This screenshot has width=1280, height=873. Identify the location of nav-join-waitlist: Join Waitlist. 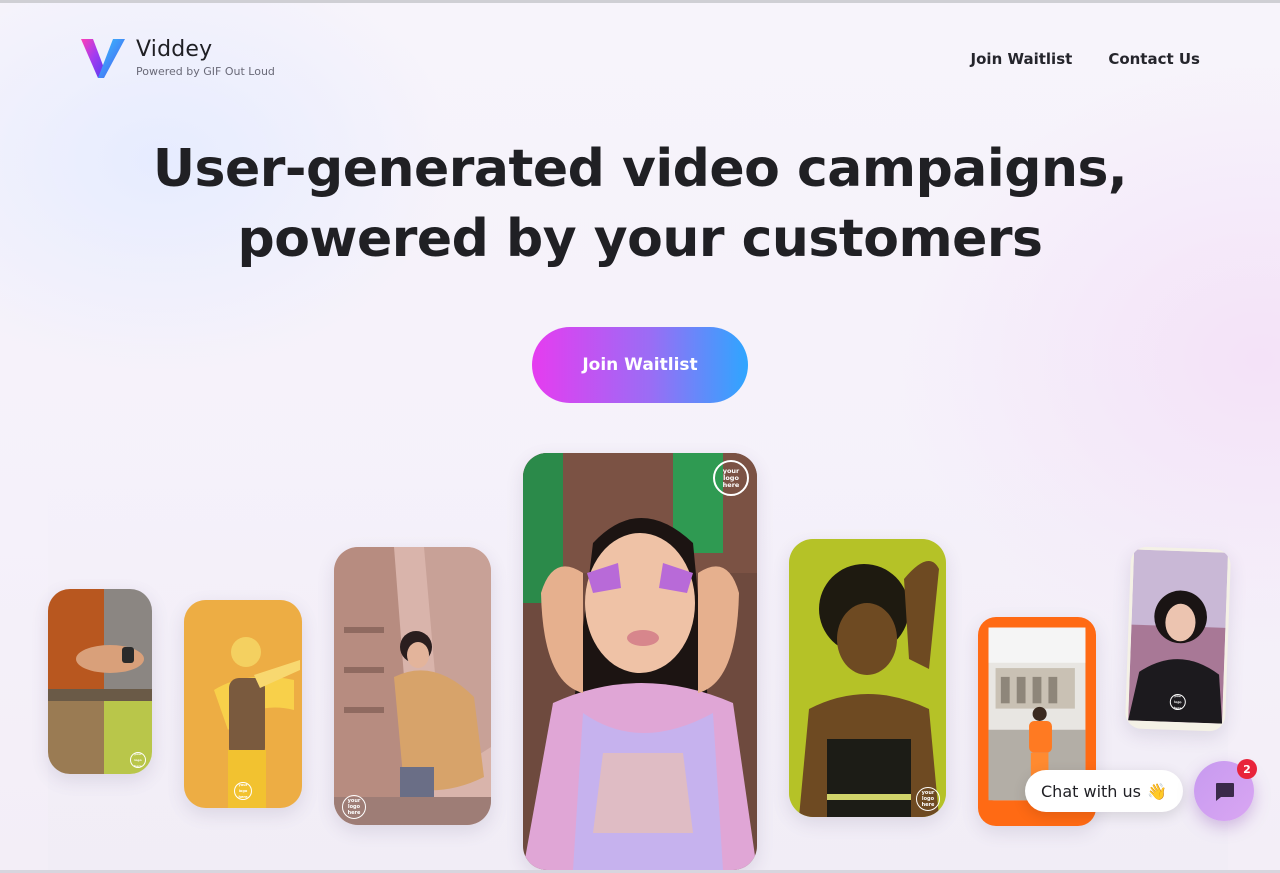
(1022, 59).